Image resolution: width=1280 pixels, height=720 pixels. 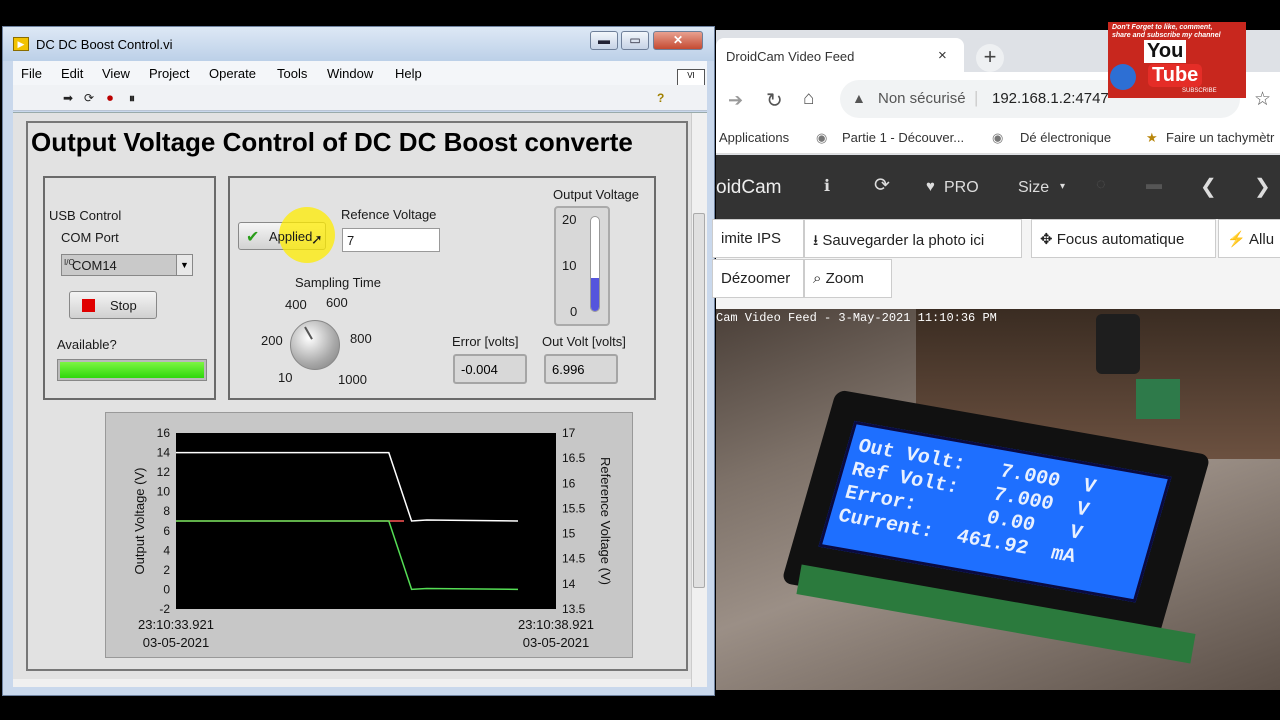 What do you see at coordinates (605, 521) in the screenshot?
I see `y2-axis-label: Reference Voltage (V)` at bounding box center [605, 521].